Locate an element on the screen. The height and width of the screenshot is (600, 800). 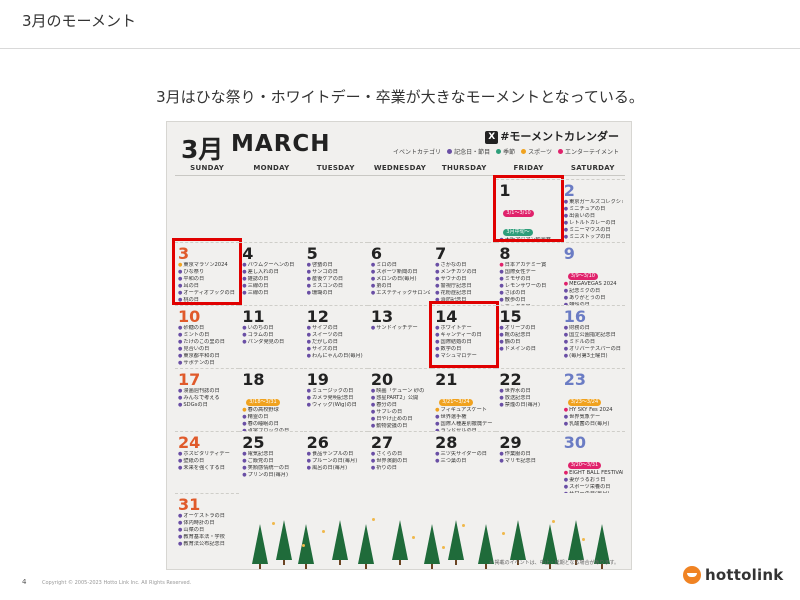
event-item: 作業服の日 is located at coordinates (528, 454).